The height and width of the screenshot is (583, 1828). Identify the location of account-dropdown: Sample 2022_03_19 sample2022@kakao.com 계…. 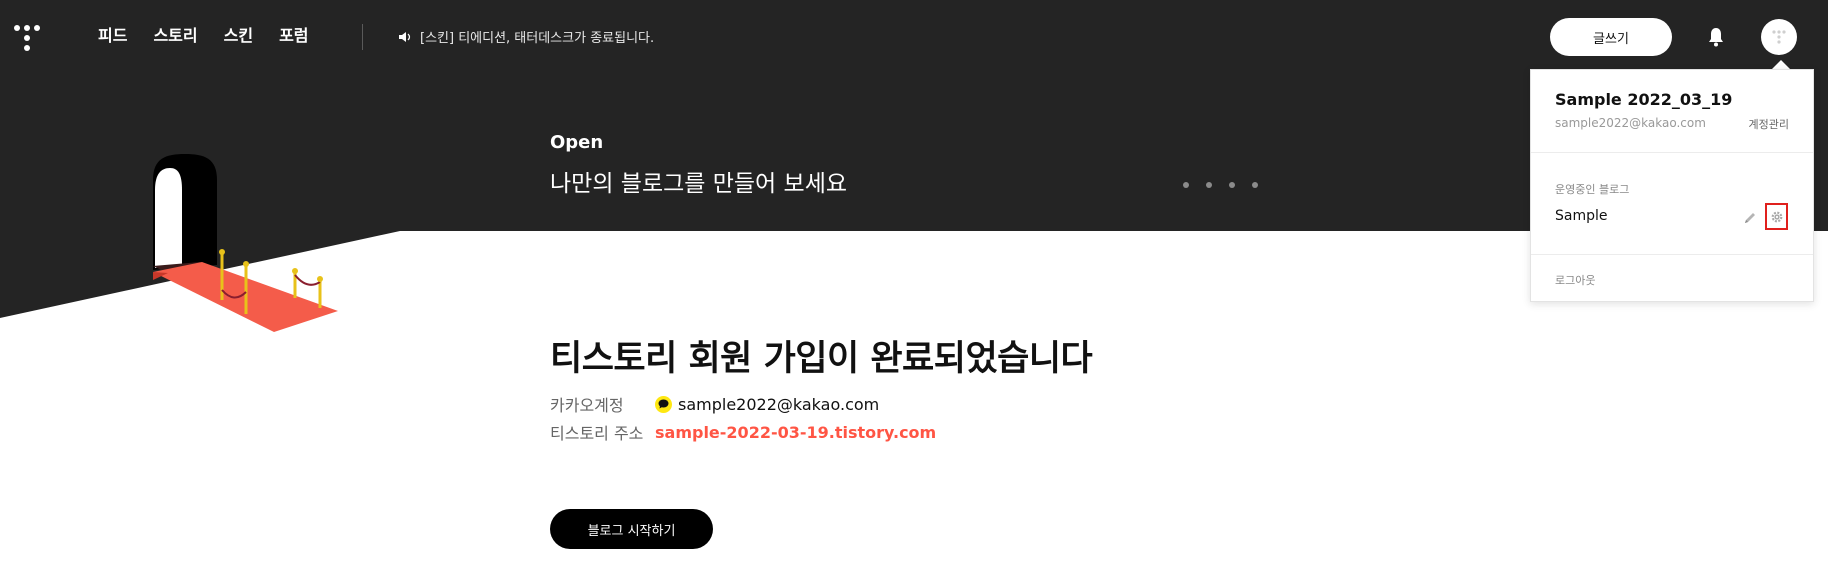
(1672, 185).